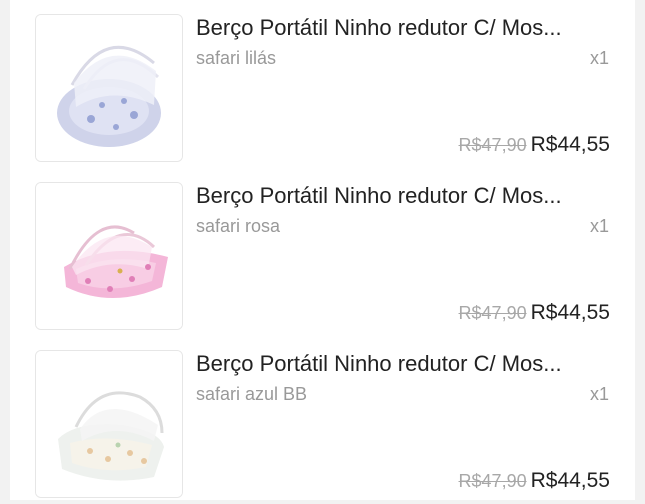 The height and width of the screenshot is (504, 645). I want to click on product-variant: safari azul BB, so click(252, 394).